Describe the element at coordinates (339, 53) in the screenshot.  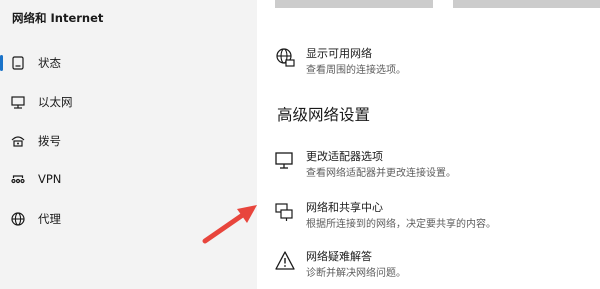
I see `setting-title: 显示可用网络` at that location.